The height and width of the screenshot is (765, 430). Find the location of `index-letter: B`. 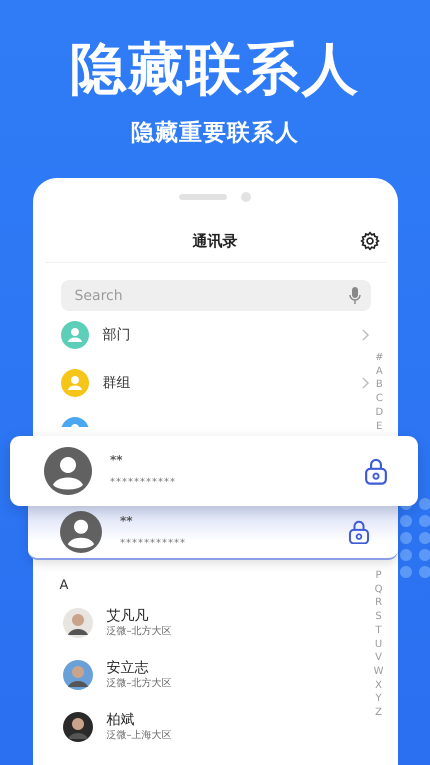

index-letter: B is located at coordinates (379, 385).